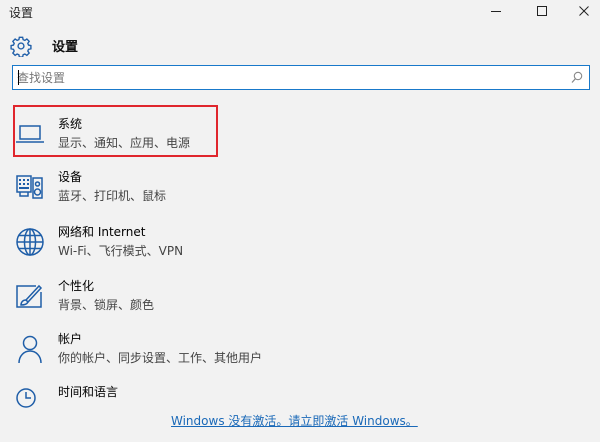  Describe the element at coordinates (300, 298) in the screenshot. I see `category-personalization: 个性化 背景、锁屏、颜色` at that location.